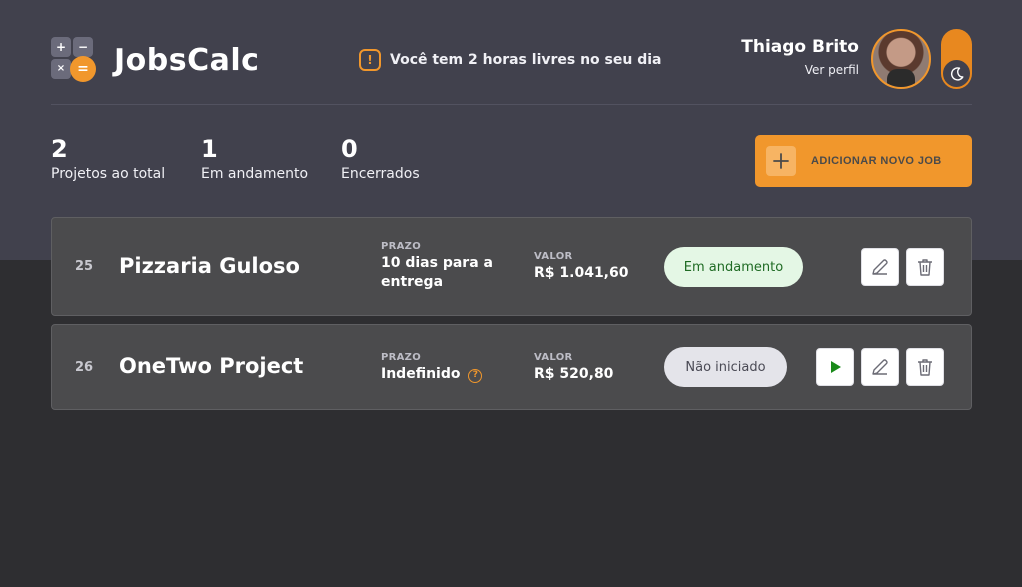 Image resolution: width=1022 pixels, height=587 pixels. Describe the element at coordinates (209, 266) in the screenshot. I see `job-name: Pizzaria Guloso` at that location.